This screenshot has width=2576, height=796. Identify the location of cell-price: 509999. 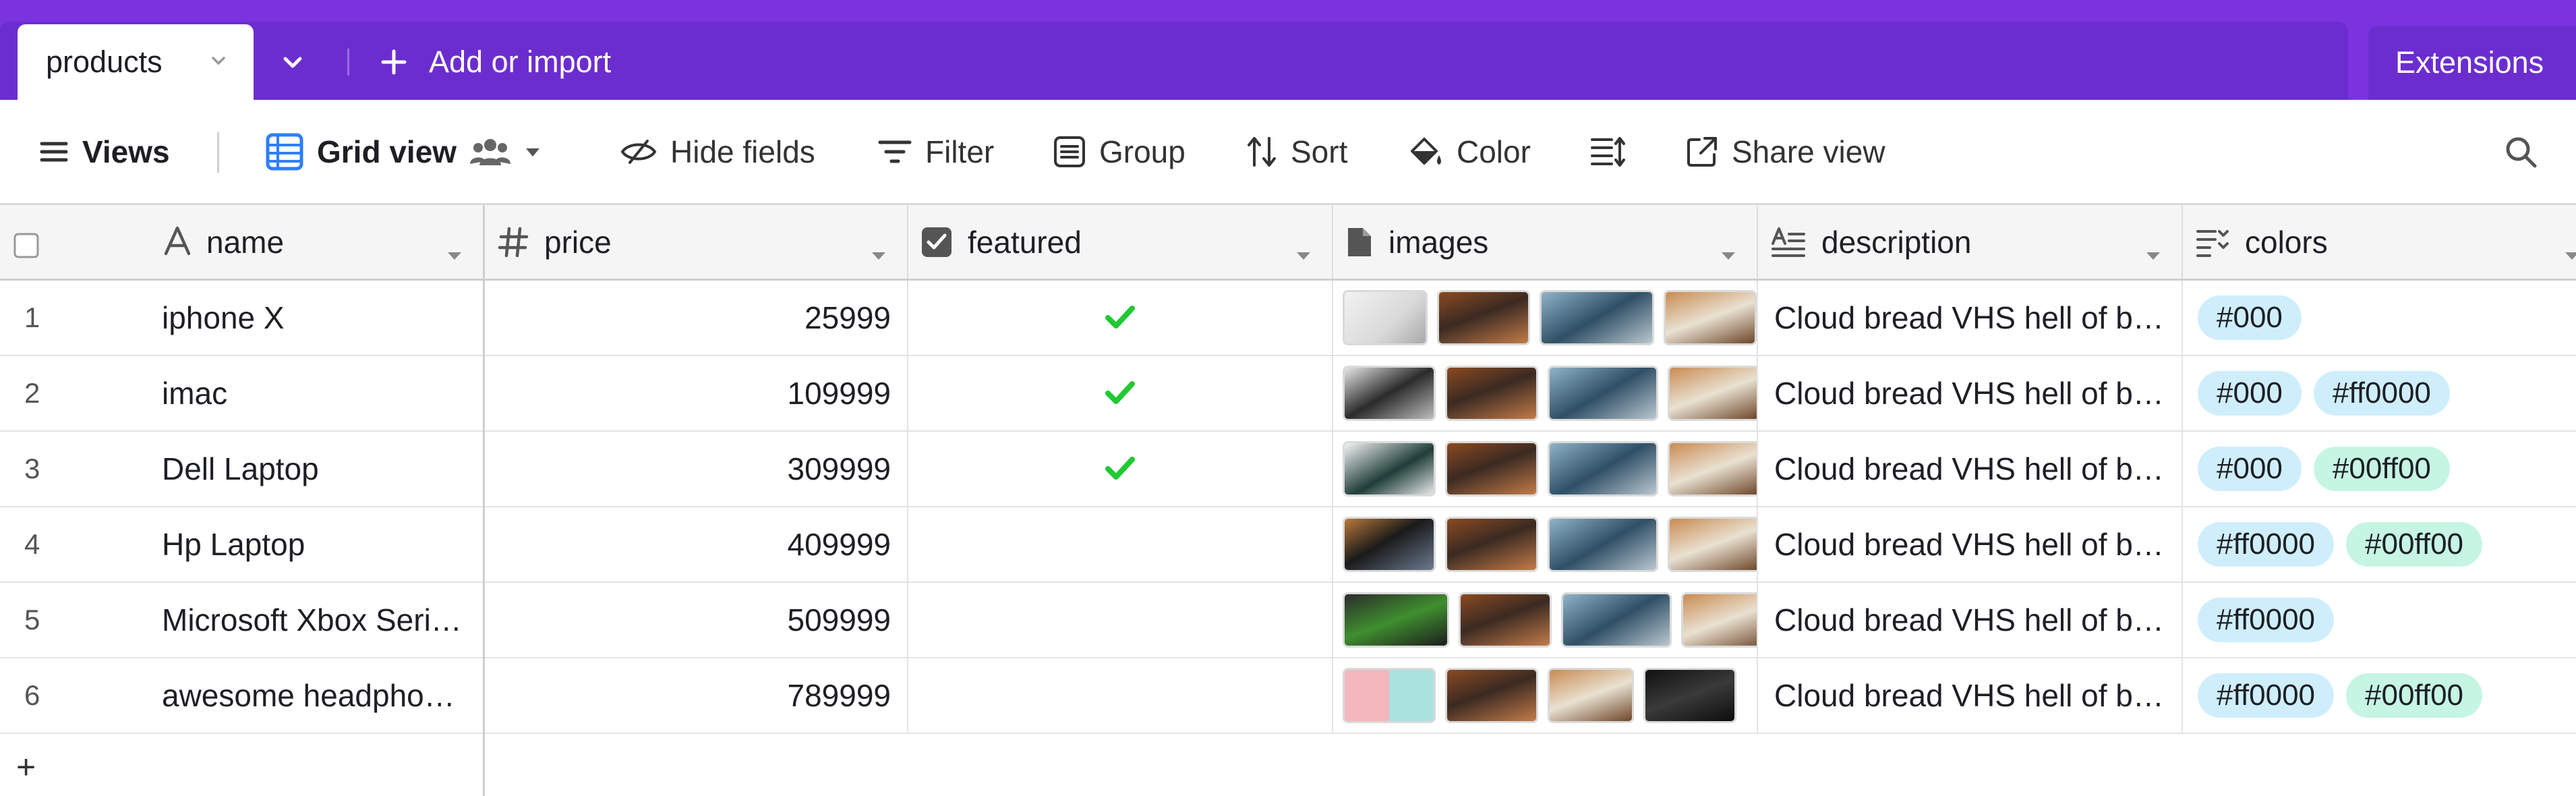
(696, 620).